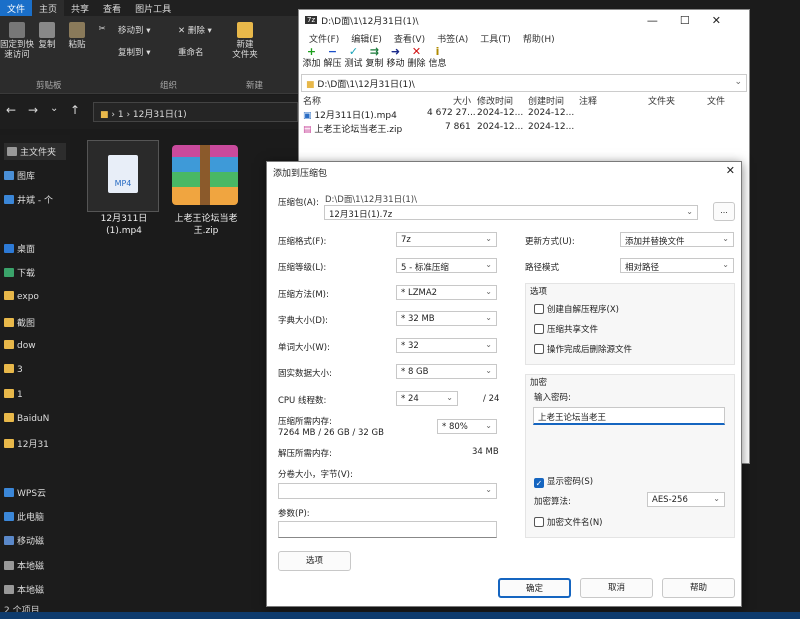 The width and height of the screenshot is (800, 619). What do you see at coordinates (332, 60) in the screenshot?
I see `extract-button: − 解压` at bounding box center [332, 60].